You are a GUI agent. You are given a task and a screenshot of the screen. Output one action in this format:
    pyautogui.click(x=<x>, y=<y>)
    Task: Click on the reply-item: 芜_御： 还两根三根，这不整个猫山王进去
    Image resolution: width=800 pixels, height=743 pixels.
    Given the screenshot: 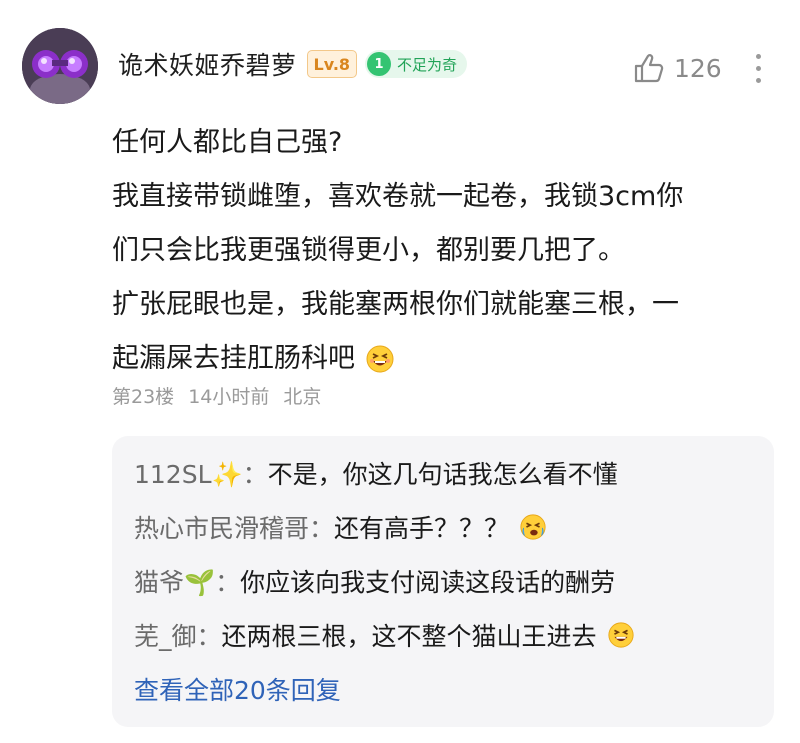 What is the action you would take?
    pyautogui.click(x=454, y=635)
    